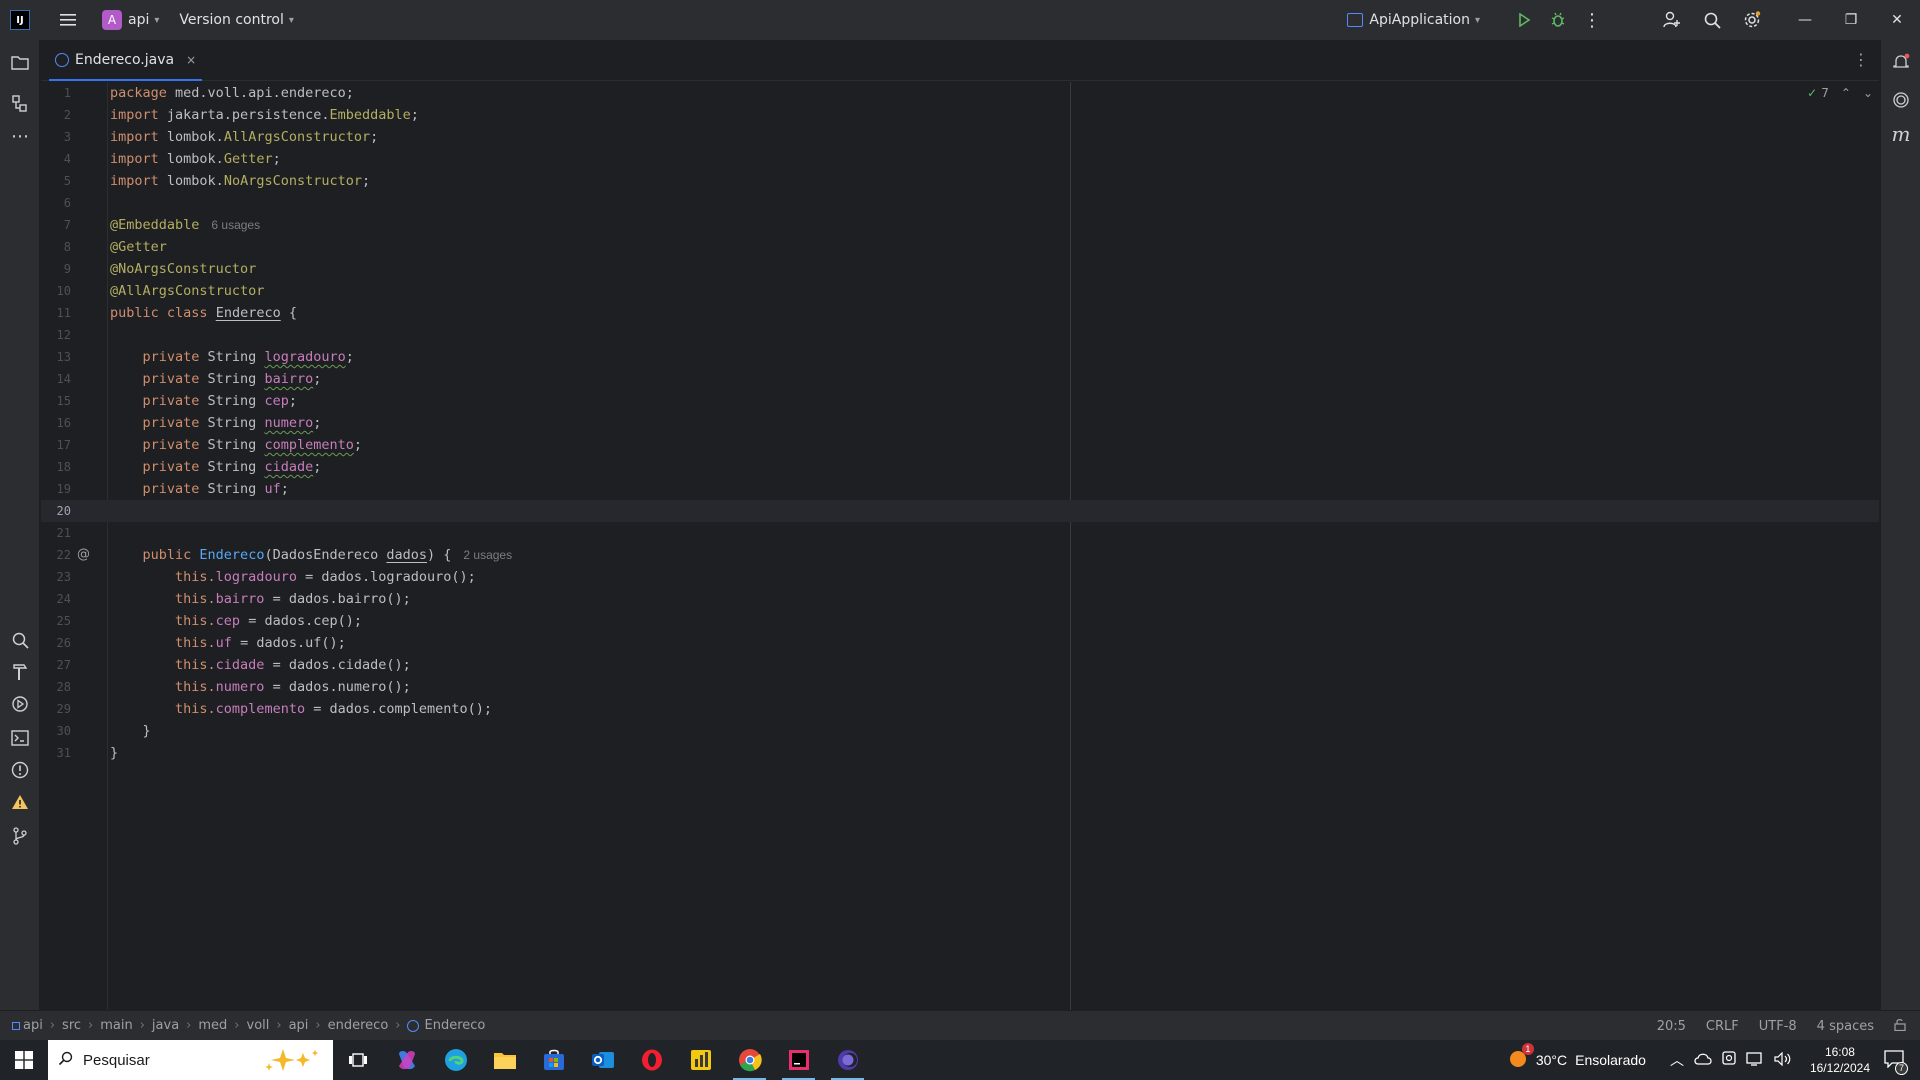  I want to click on eclipse-icon, so click(847, 1060).